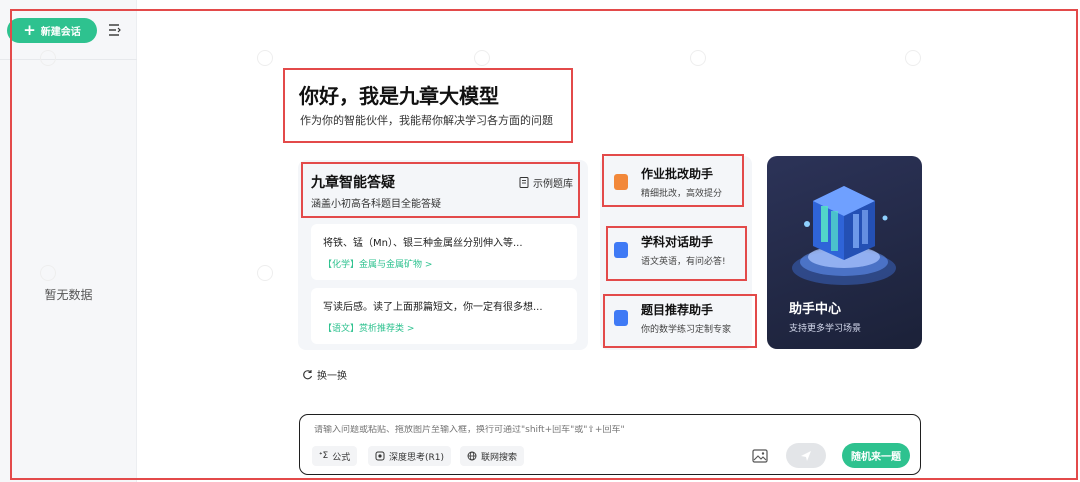 The height and width of the screenshot is (482, 1080). Describe the element at coordinates (621, 250) in the screenshot. I see `chat-quote-icon` at that location.